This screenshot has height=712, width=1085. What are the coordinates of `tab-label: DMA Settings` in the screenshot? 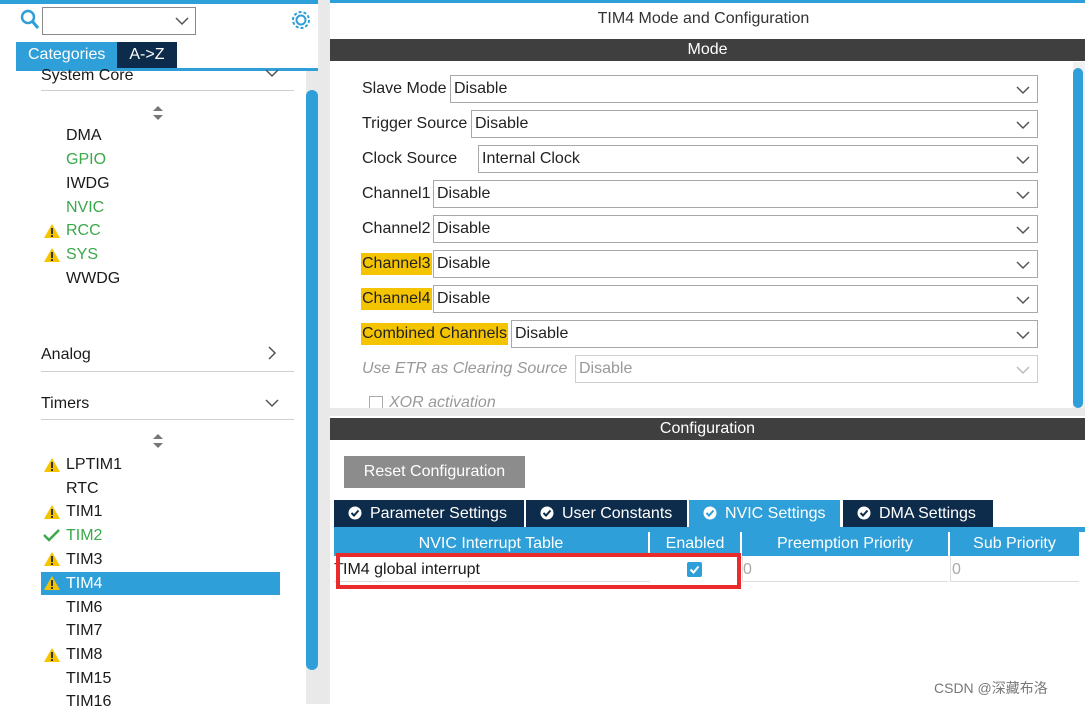 It's located at (927, 513).